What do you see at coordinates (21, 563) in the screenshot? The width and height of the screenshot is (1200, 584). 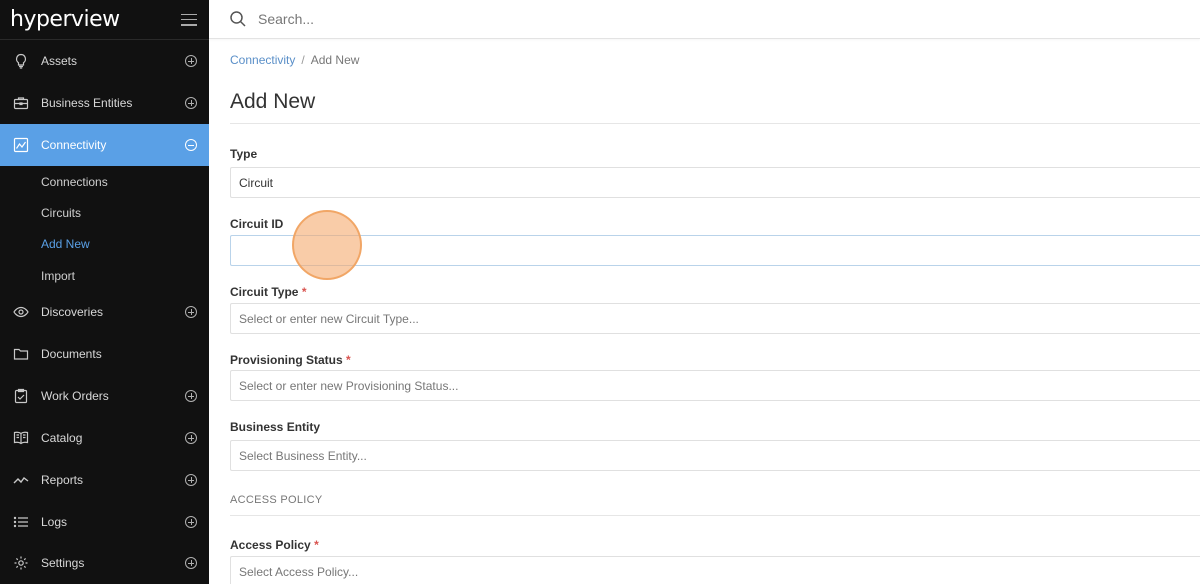 I see `gear-icon` at bounding box center [21, 563].